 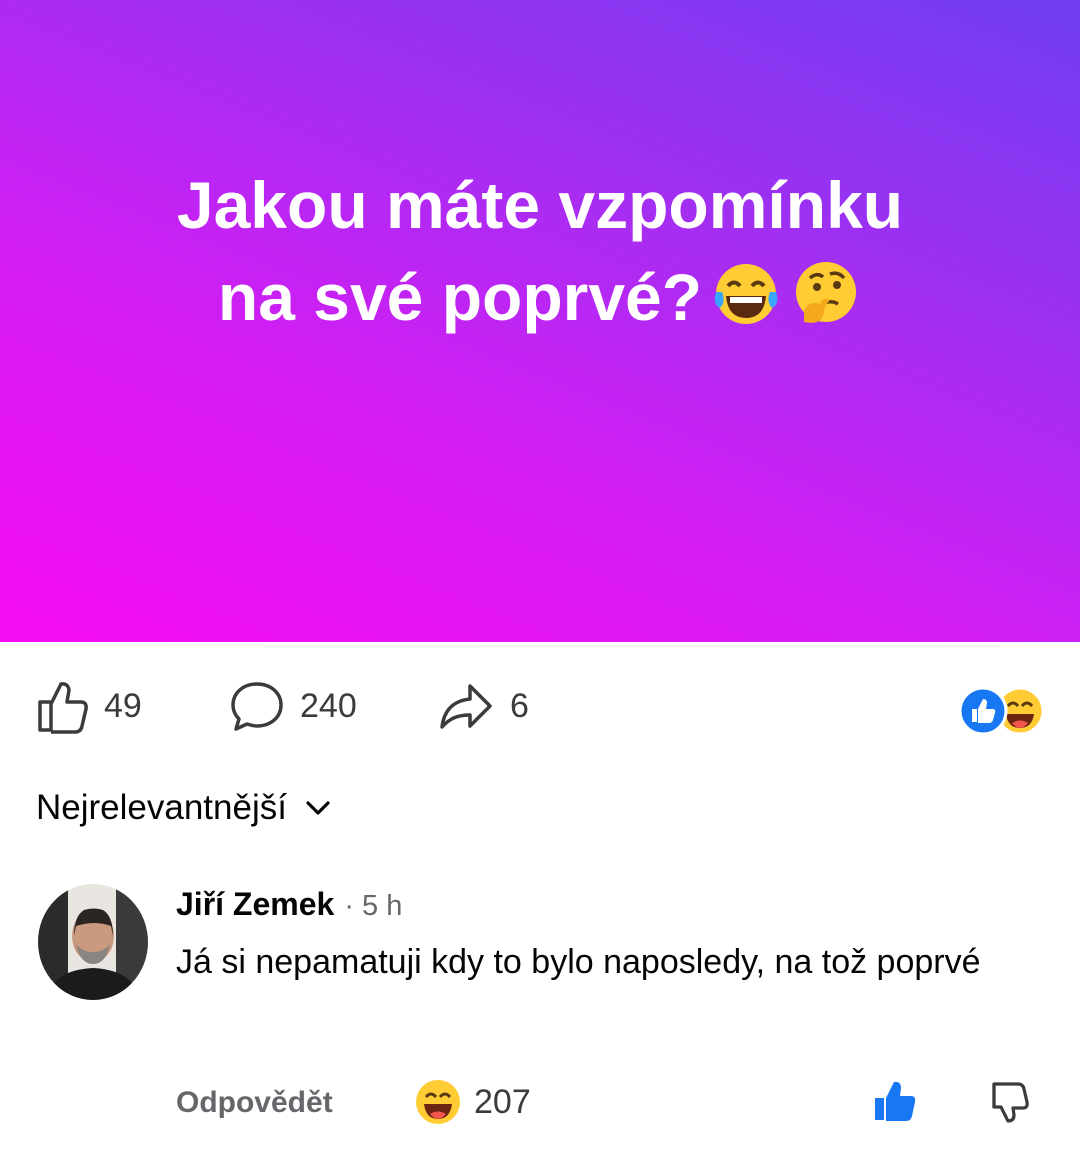 I want to click on avatar, so click(x=93, y=942).